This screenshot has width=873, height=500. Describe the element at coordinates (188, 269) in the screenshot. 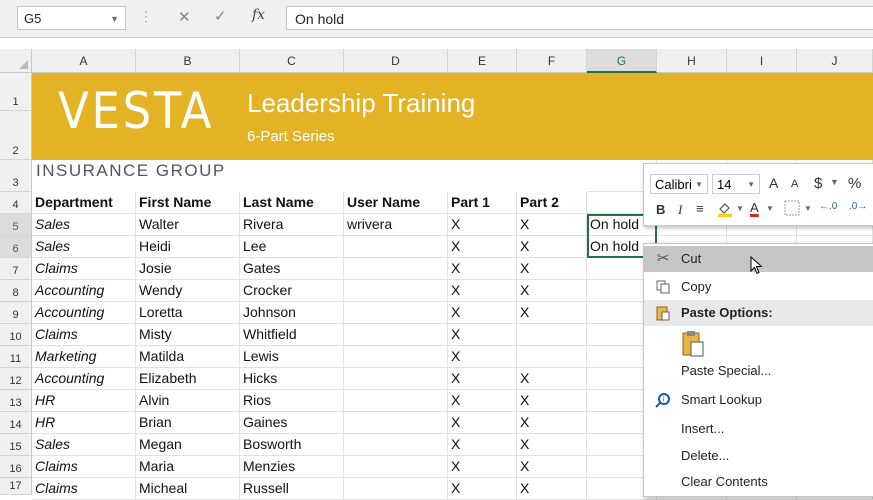

I see `cell-b7: Josie` at that location.